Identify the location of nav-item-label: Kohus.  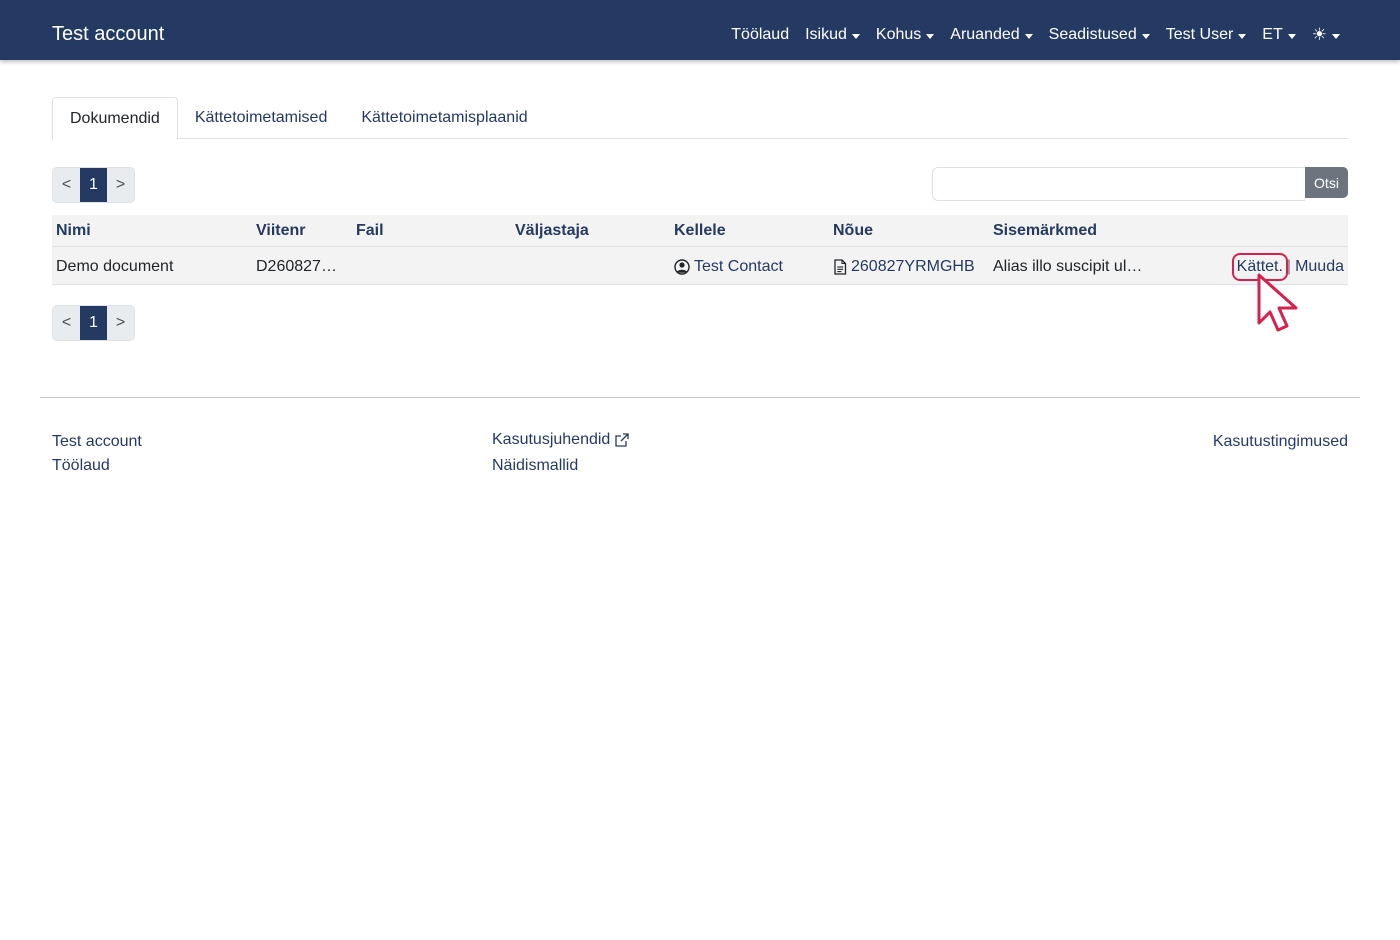
(898, 34).